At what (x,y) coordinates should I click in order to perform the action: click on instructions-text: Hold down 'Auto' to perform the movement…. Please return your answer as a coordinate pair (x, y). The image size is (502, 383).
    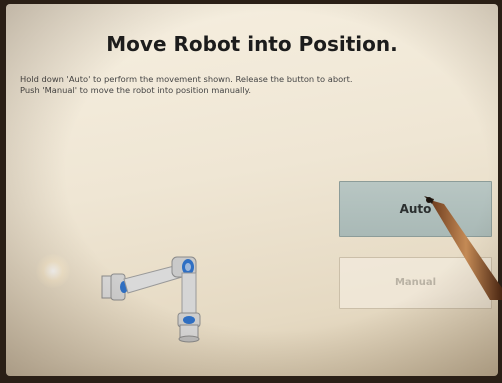
    Looking at the image, I should click on (255, 85).